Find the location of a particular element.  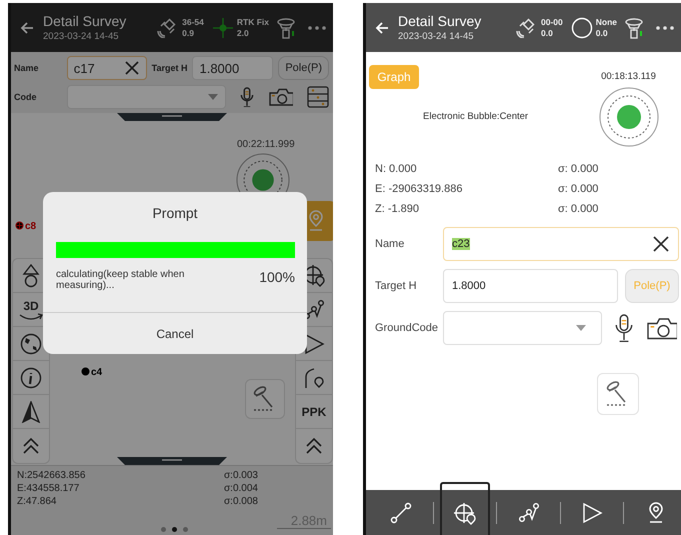

satellite-count: 00-00 is located at coordinates (552, 22).